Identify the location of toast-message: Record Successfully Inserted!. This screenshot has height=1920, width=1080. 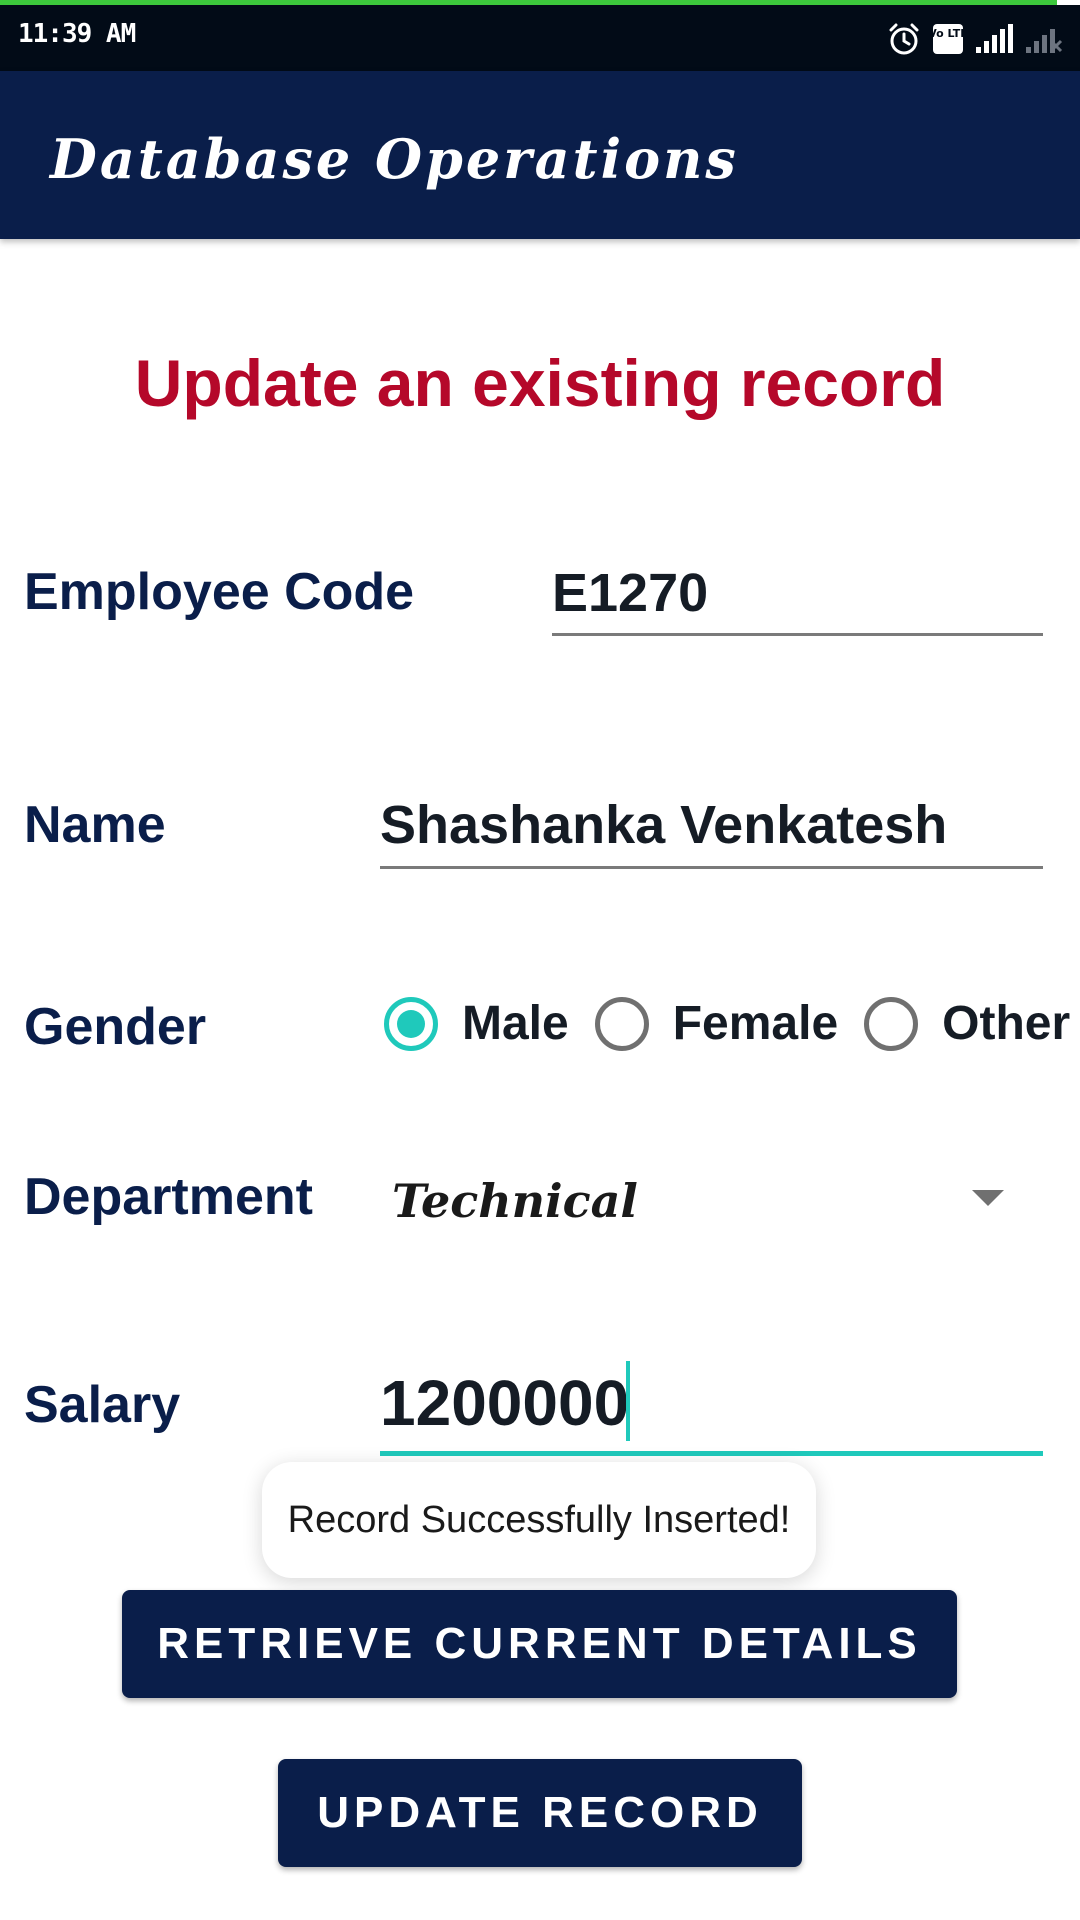
(539, 1520).